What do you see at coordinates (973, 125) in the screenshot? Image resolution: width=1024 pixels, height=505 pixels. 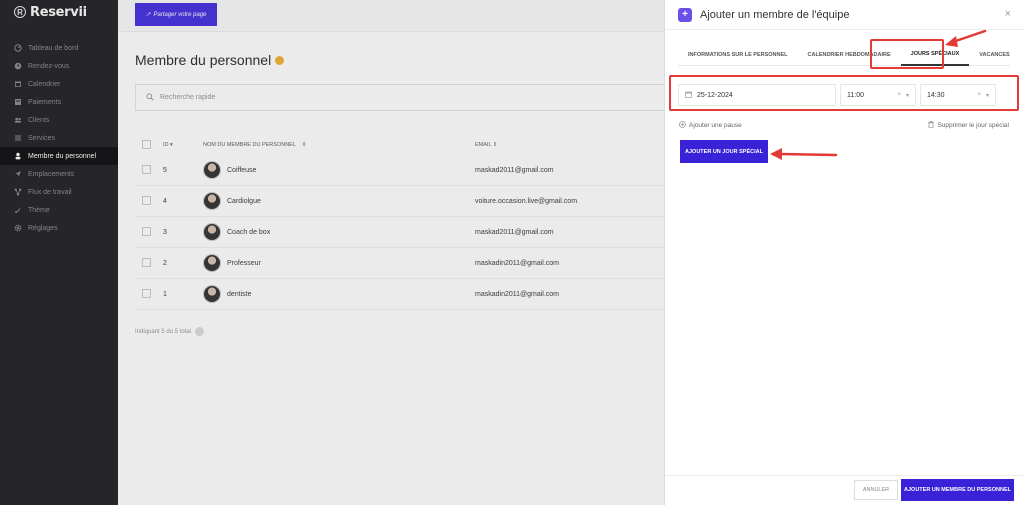 I see `delete-special-day-label: Supprimer le jour spécial` at bounding box center [973, 125].